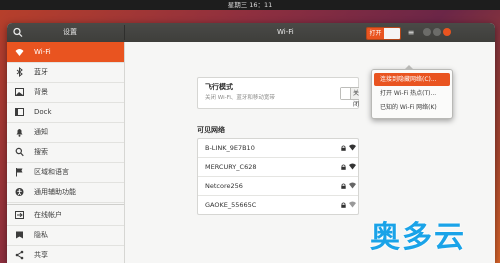 This screenshot has height=263, width=500. What do you see at coordinates (278, 148) in the screenshot?
I see `network-row: B-LINK_9E7B10` at bounding box center [278, 148].